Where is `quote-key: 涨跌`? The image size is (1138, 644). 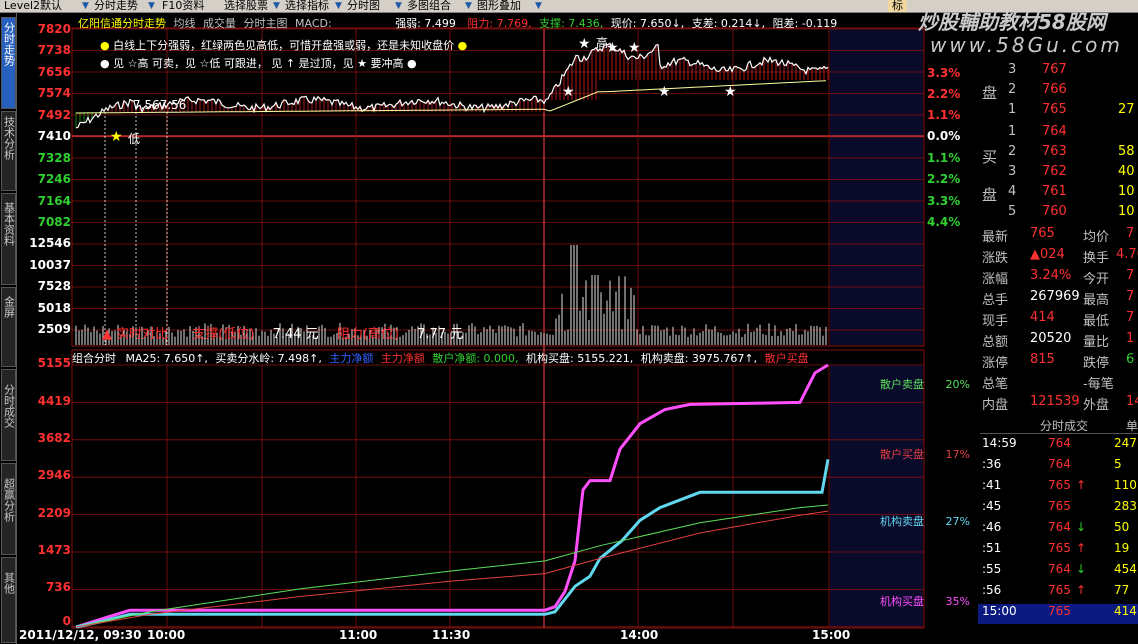
quote-key: 涨跌 is located at coordinates (995, 258).